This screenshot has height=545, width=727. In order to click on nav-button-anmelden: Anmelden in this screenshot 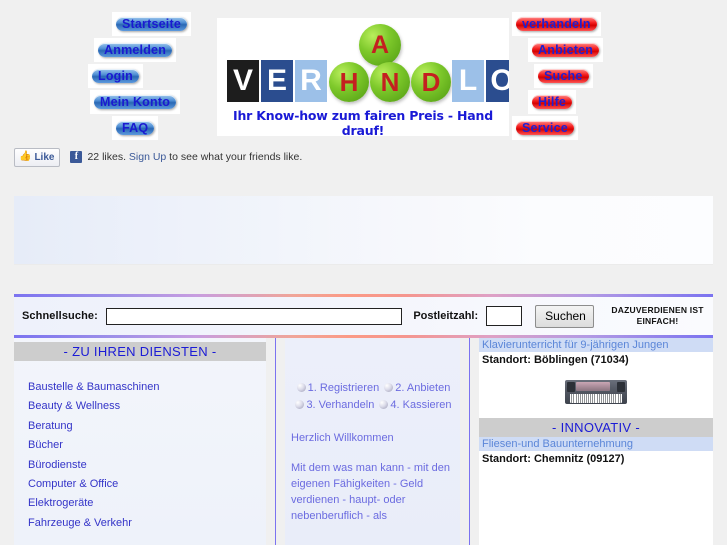, I will do `click(135, 50)`.